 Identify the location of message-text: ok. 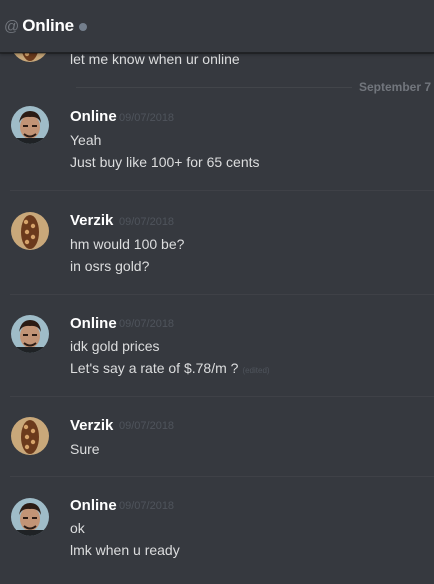
(77, 528).